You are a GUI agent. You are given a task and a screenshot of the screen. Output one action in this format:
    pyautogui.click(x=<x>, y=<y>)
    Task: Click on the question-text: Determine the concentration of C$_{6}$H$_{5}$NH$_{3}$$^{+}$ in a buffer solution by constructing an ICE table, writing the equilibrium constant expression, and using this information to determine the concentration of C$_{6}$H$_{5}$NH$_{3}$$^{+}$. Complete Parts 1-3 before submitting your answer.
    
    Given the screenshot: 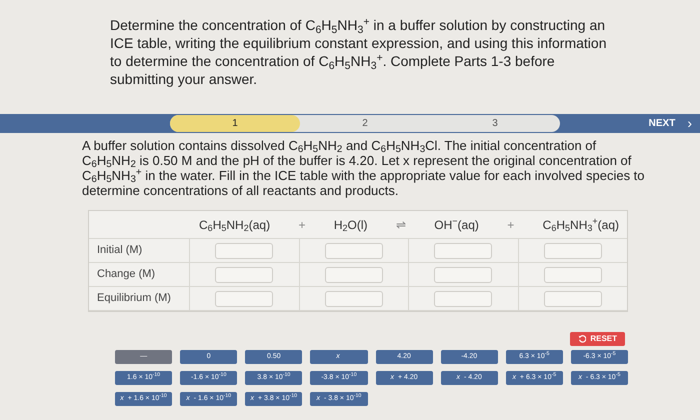 What is the action you would take?
    pyautogui.click(x=359, y=52)
    